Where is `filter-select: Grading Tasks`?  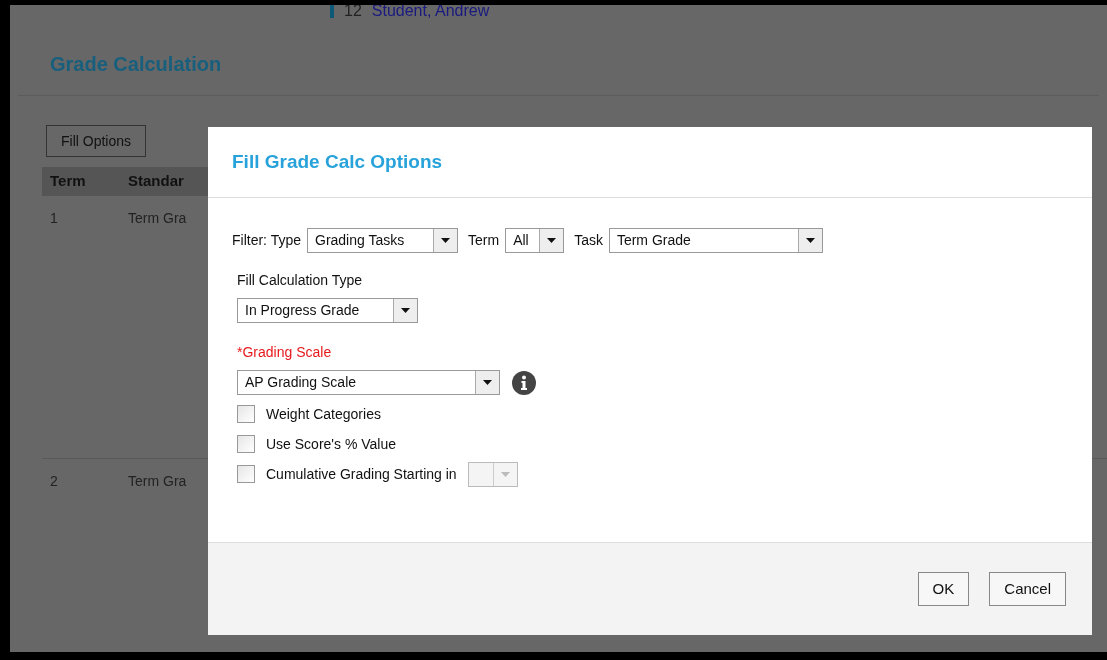
filter-select: Grading Tasks is located at coordinates (382, 240).